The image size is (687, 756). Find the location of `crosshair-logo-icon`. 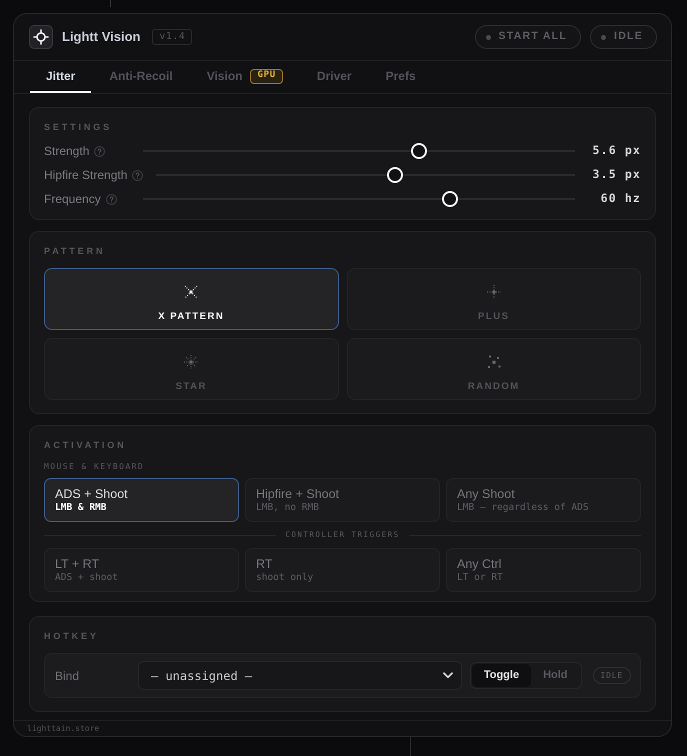

crosshair-logo-icon is located at coordinates (41, 37).